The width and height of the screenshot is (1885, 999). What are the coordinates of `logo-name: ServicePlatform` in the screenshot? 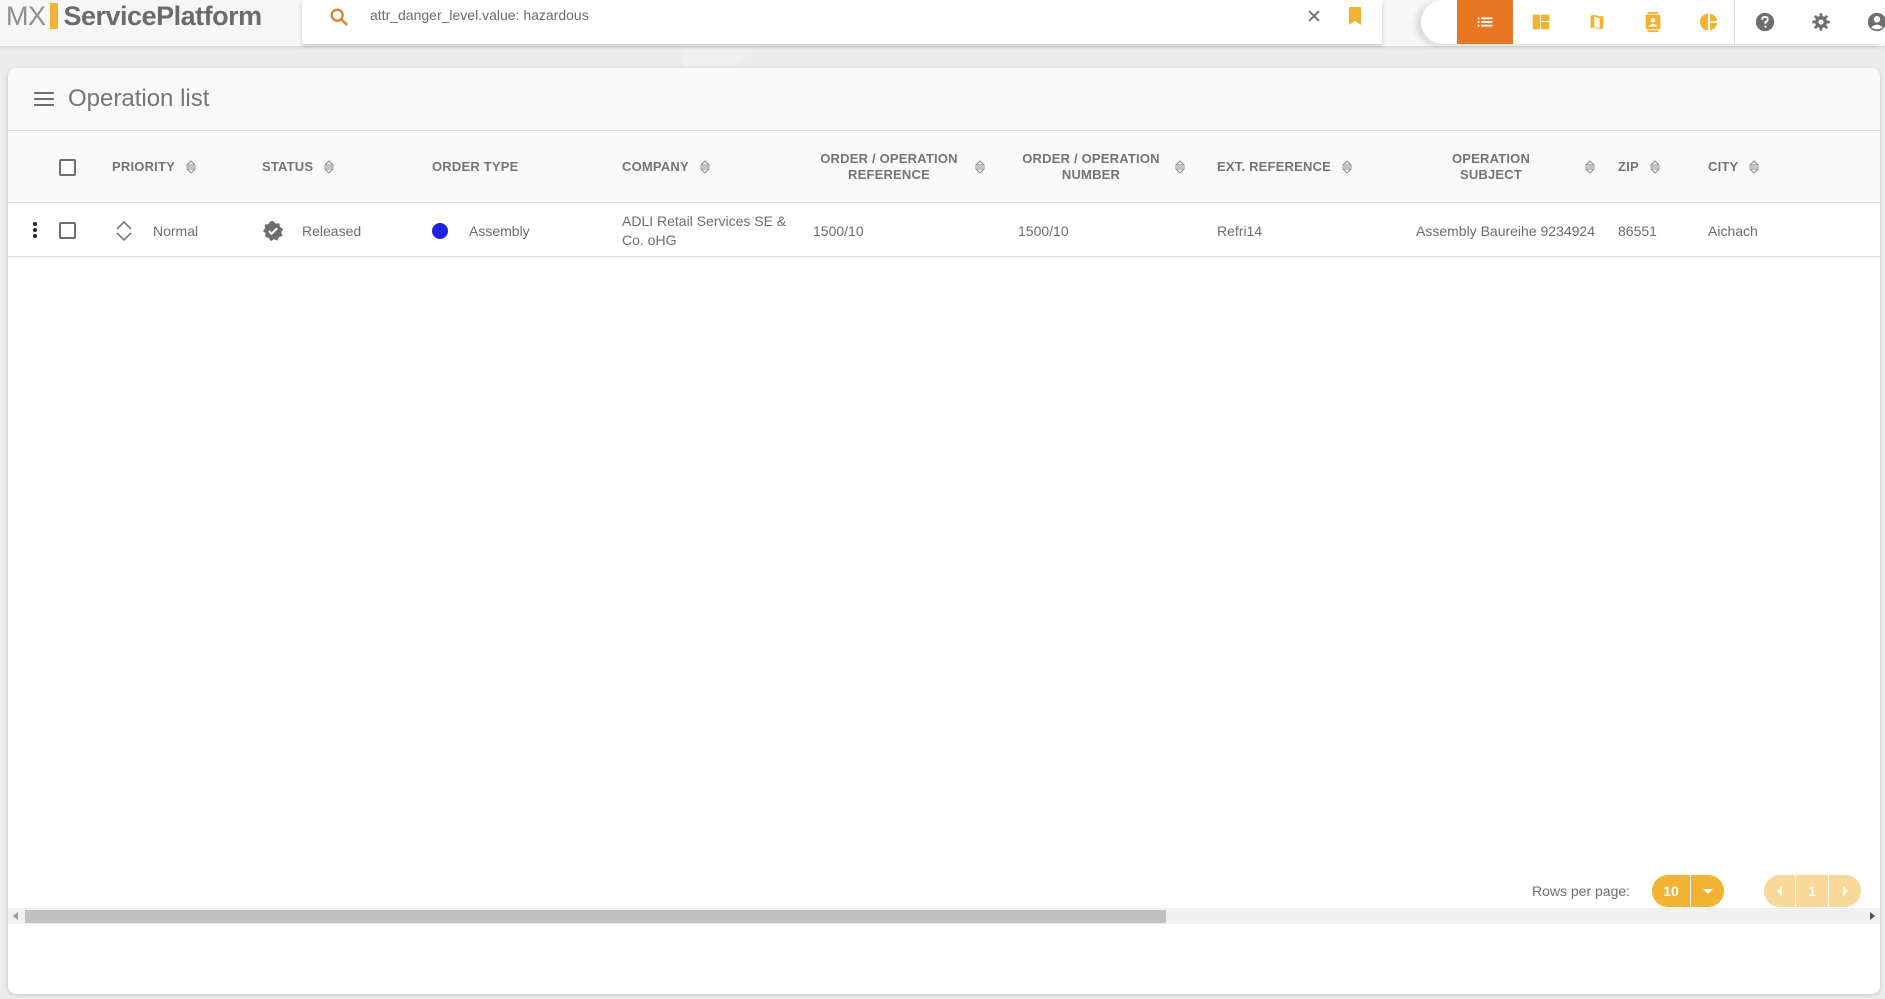 It's located at (163, 15).